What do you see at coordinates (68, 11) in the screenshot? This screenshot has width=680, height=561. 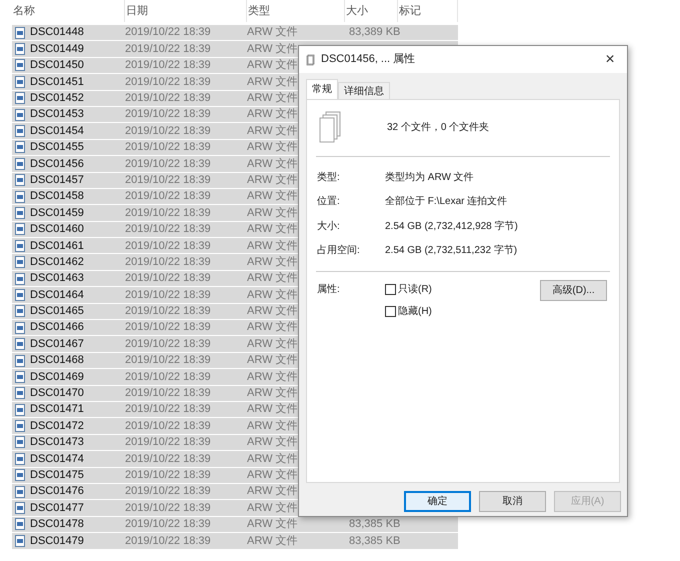 I see `column-header: 名称` at bounding box center [68, 11].